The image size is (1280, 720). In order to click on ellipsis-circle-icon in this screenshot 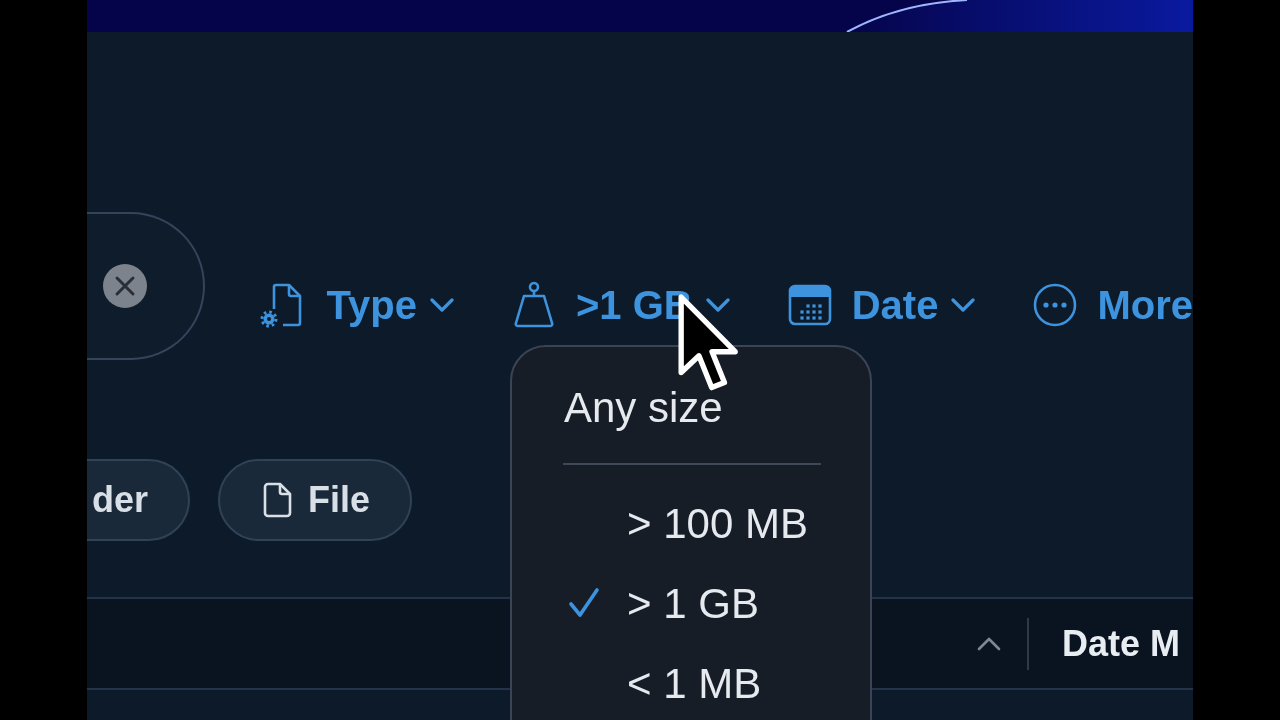, I will do `click(1055, 305)`.